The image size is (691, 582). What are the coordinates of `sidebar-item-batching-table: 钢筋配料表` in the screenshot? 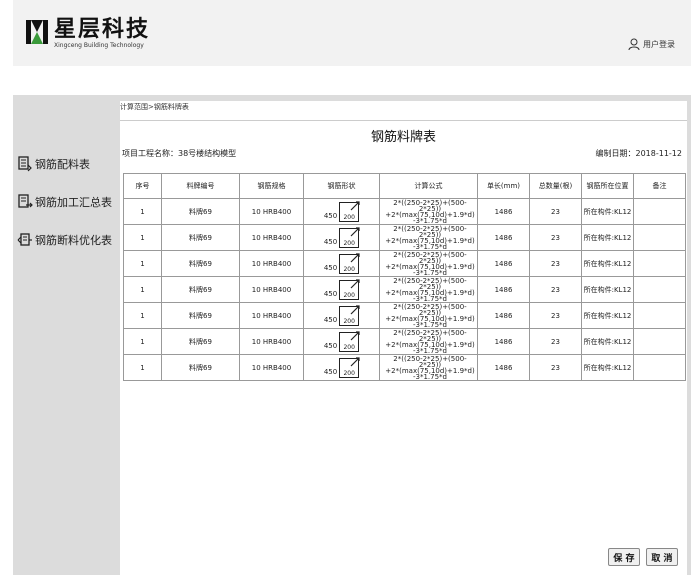 It's located at (65, 164).